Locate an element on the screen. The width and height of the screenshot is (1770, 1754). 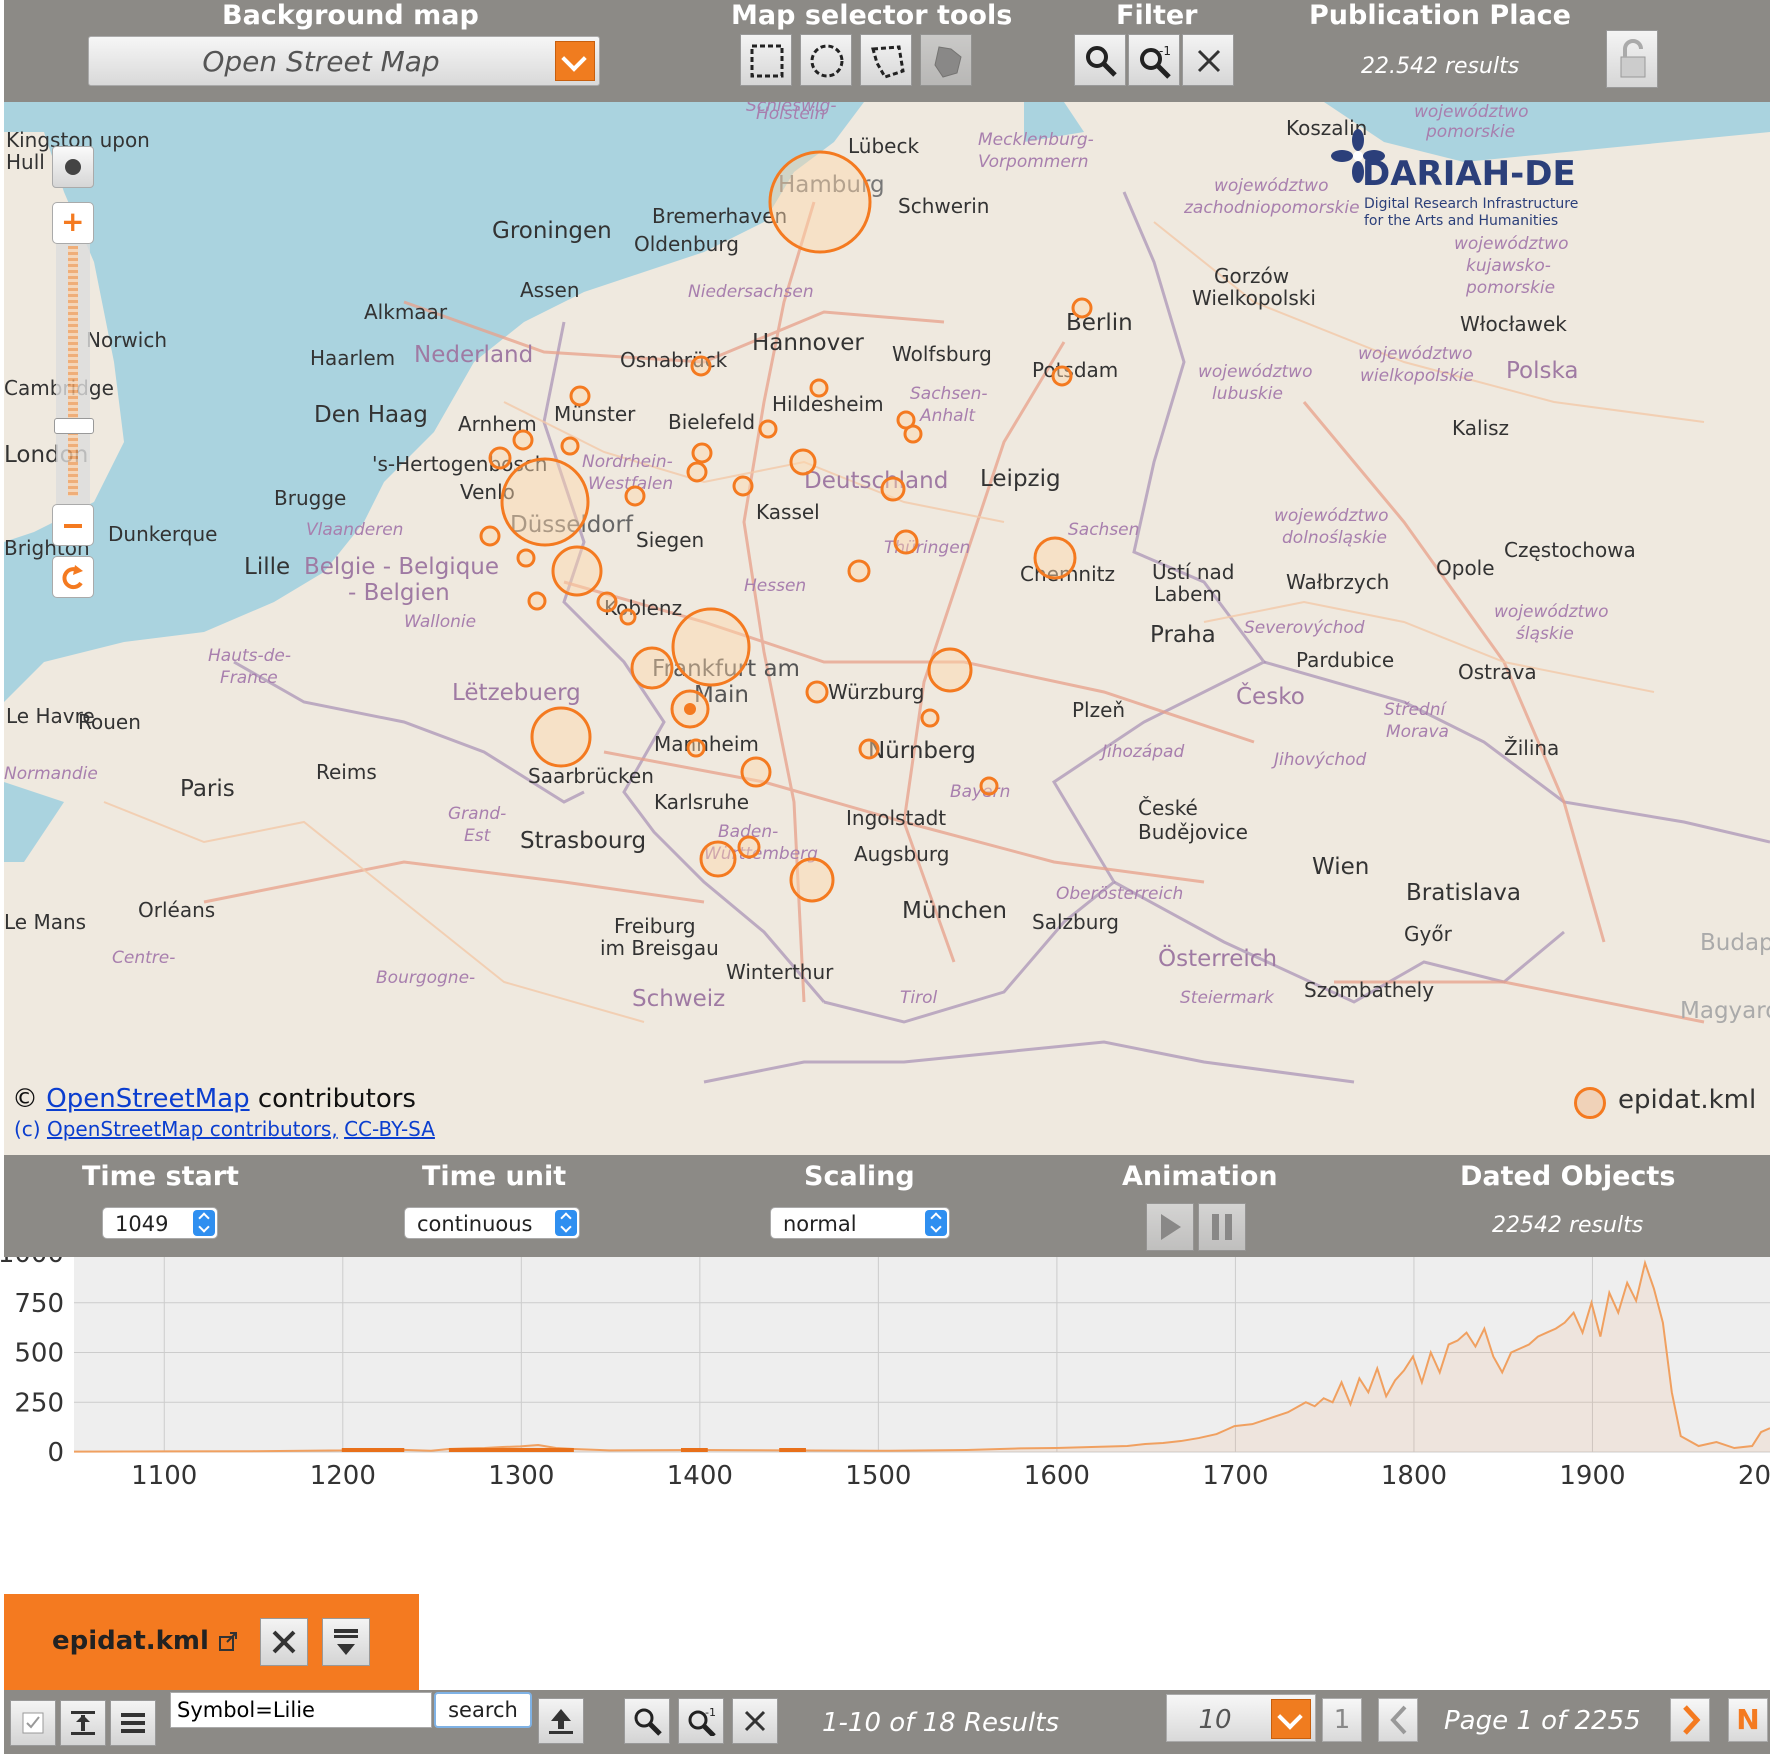
polygon-select-tool is located at coordinates (886, 60).